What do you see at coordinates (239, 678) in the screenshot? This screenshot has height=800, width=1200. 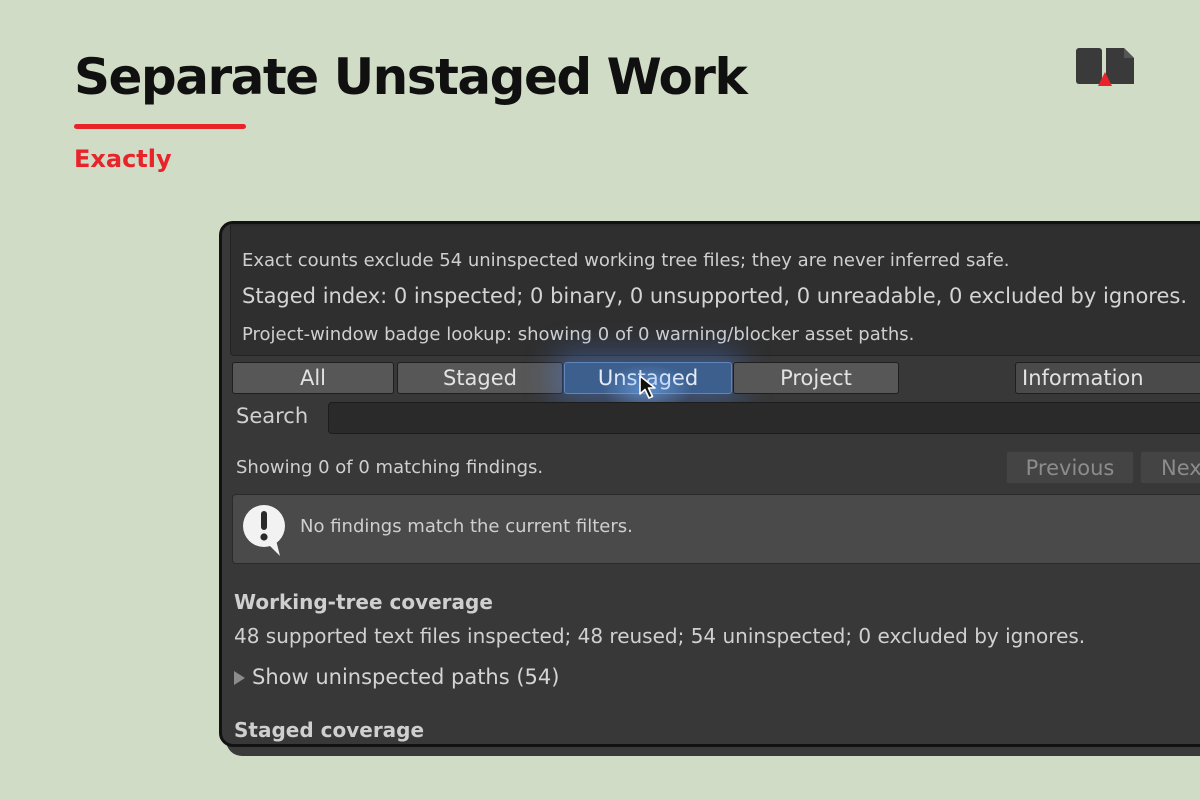 I see `foldout-arrow-icon` at bounding box center [239, 678].